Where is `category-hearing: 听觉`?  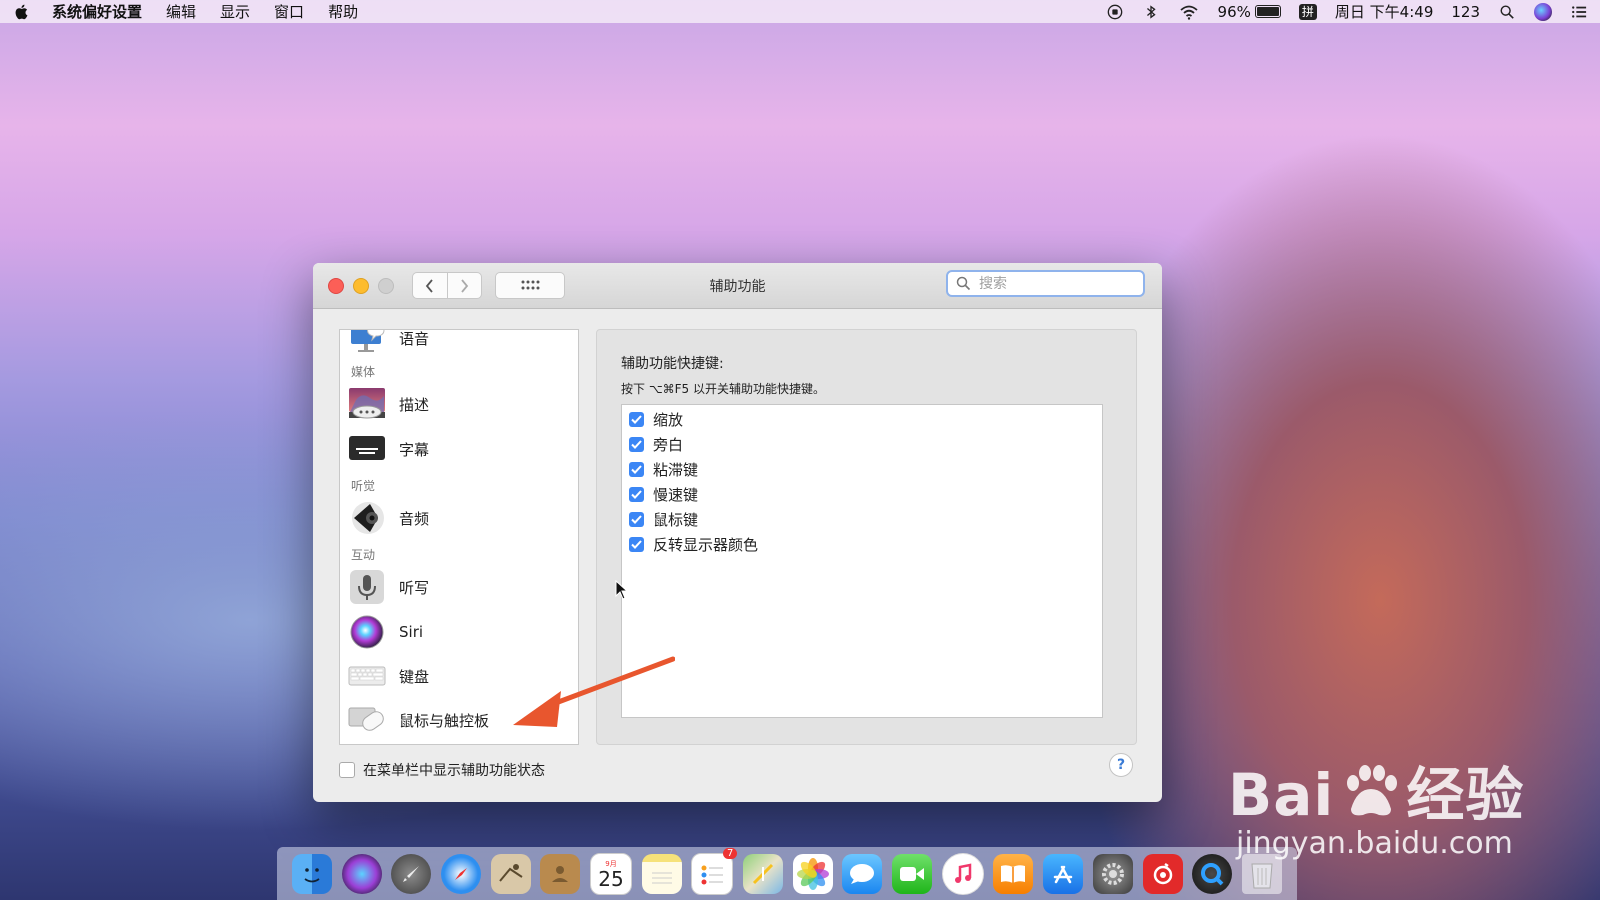 category-hearing: 听觉 is located at coordinates (363, 486).